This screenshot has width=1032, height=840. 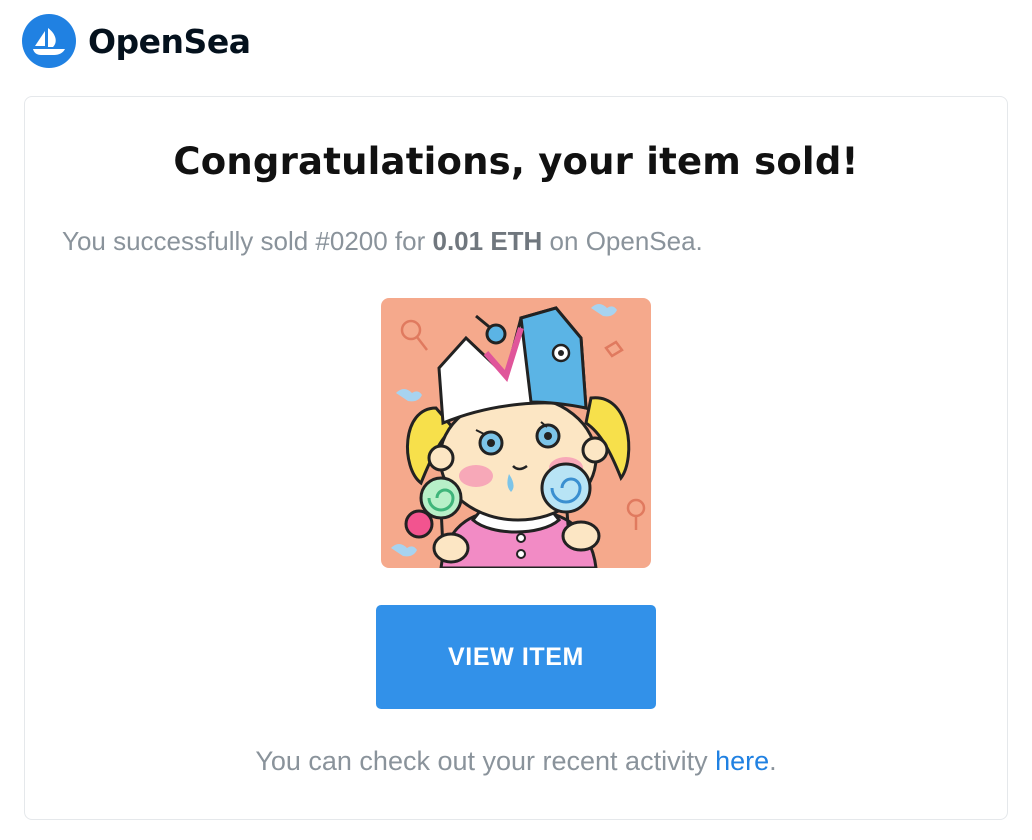 I want to click on header: OpenSea, so click(x=136, y=41).